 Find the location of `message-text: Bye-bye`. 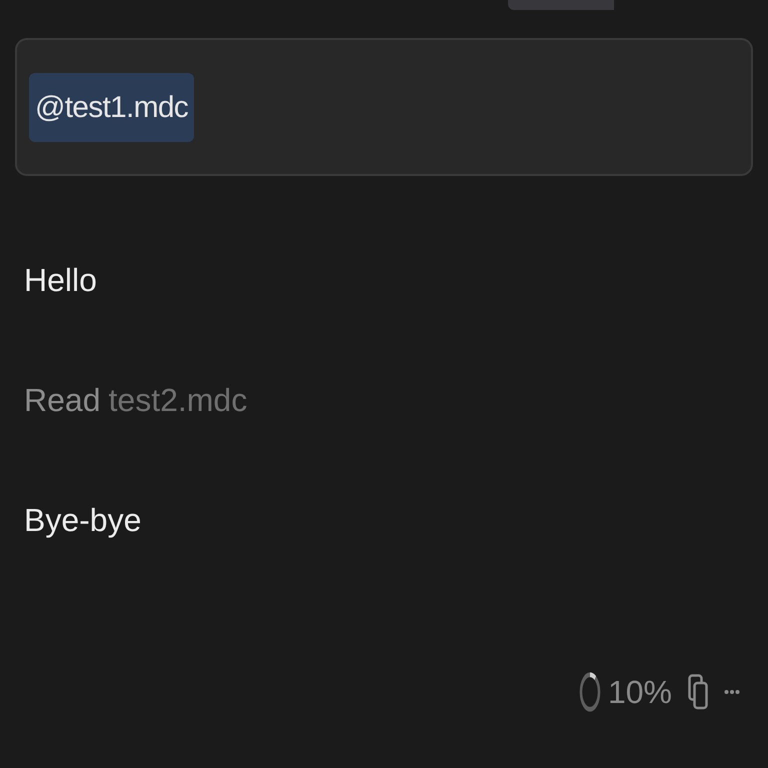

message-text: Bye-bye is located at coordinates (83, 518).